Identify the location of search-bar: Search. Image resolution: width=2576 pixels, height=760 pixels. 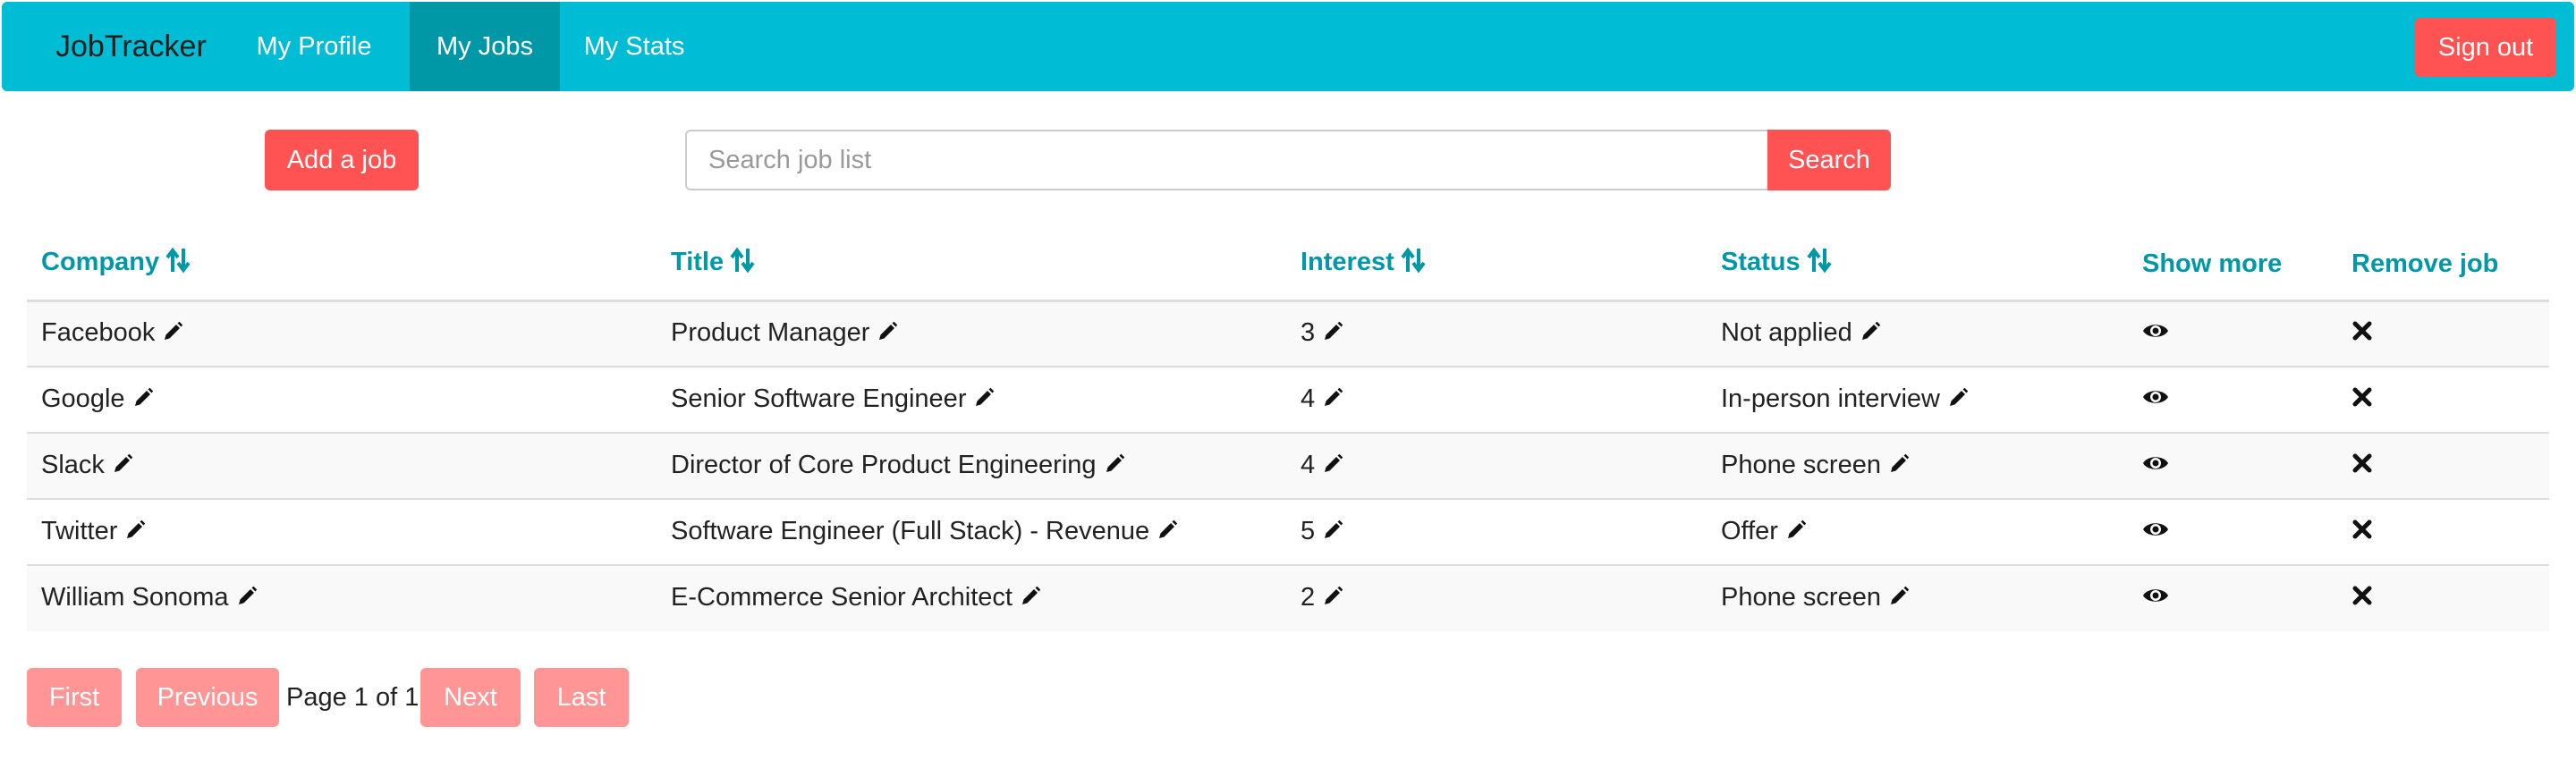
(1288, 160).